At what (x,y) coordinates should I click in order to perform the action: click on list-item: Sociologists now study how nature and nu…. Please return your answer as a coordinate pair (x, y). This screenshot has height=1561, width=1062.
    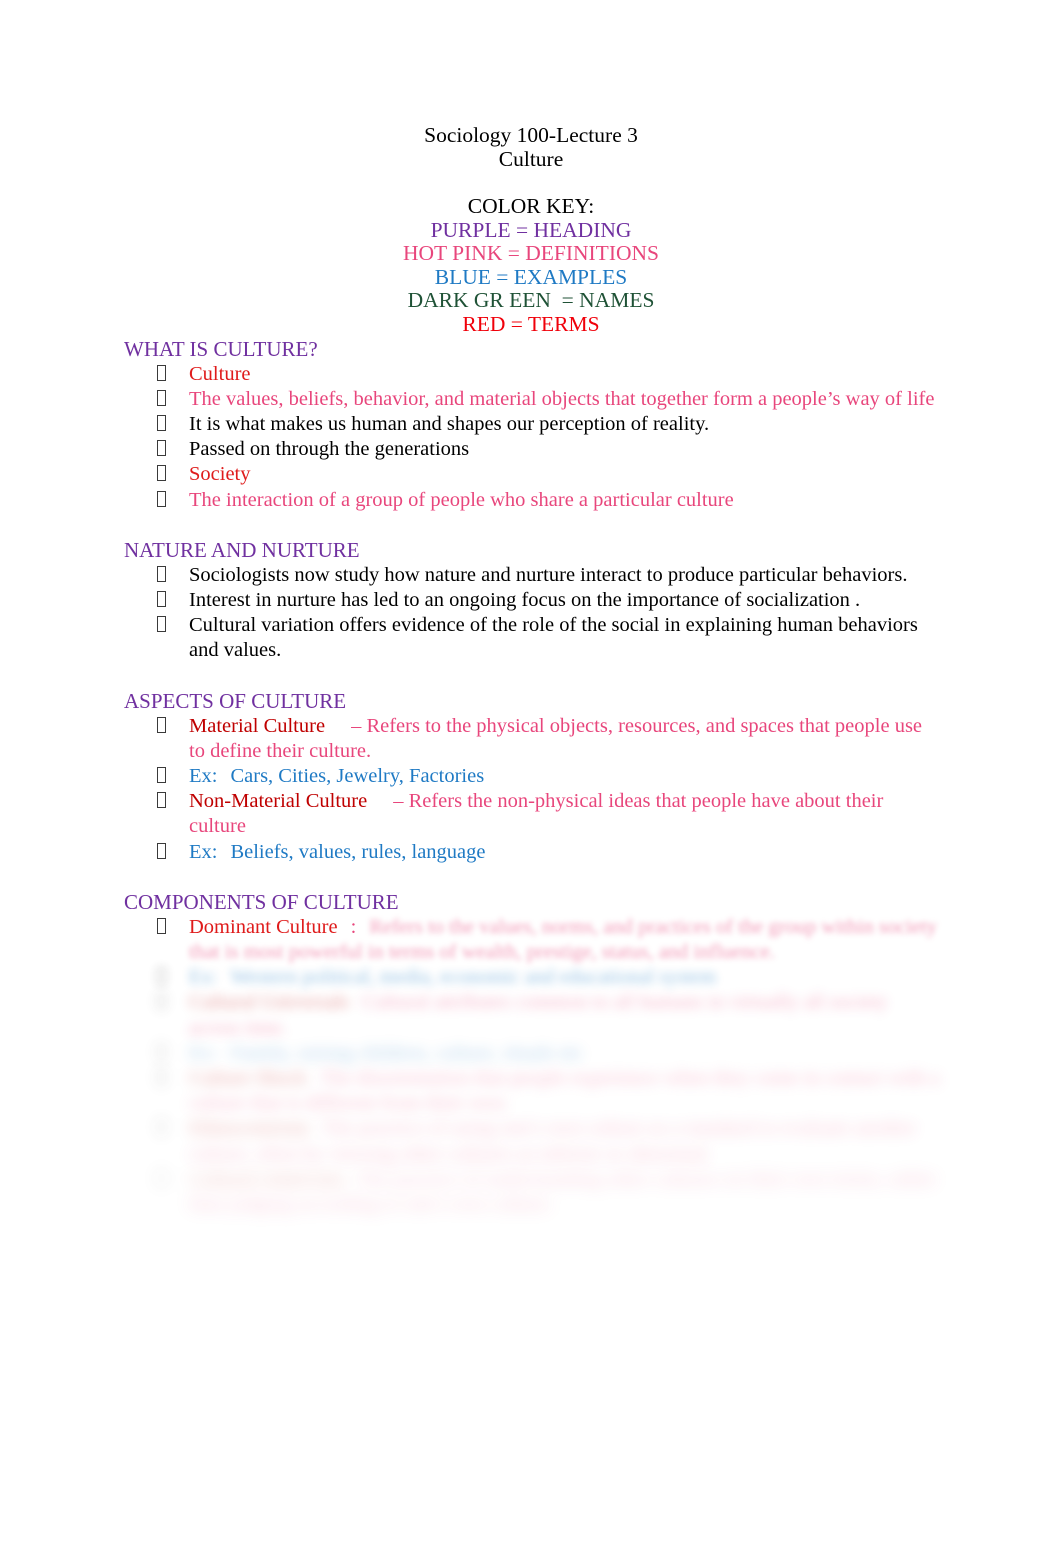
    Looking at the image, I should click on (531, 575).